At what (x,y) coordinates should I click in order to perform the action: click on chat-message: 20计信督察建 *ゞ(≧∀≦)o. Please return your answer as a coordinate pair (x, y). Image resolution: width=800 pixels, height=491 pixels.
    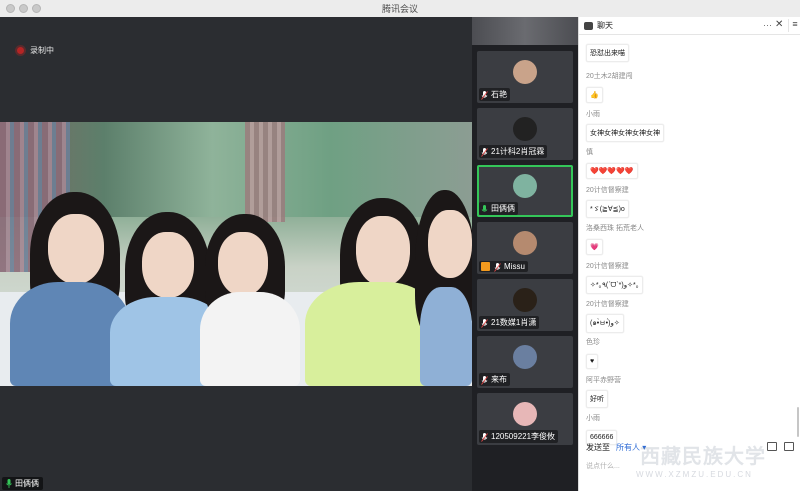
    Looking at the image, I should click on (607, 201).